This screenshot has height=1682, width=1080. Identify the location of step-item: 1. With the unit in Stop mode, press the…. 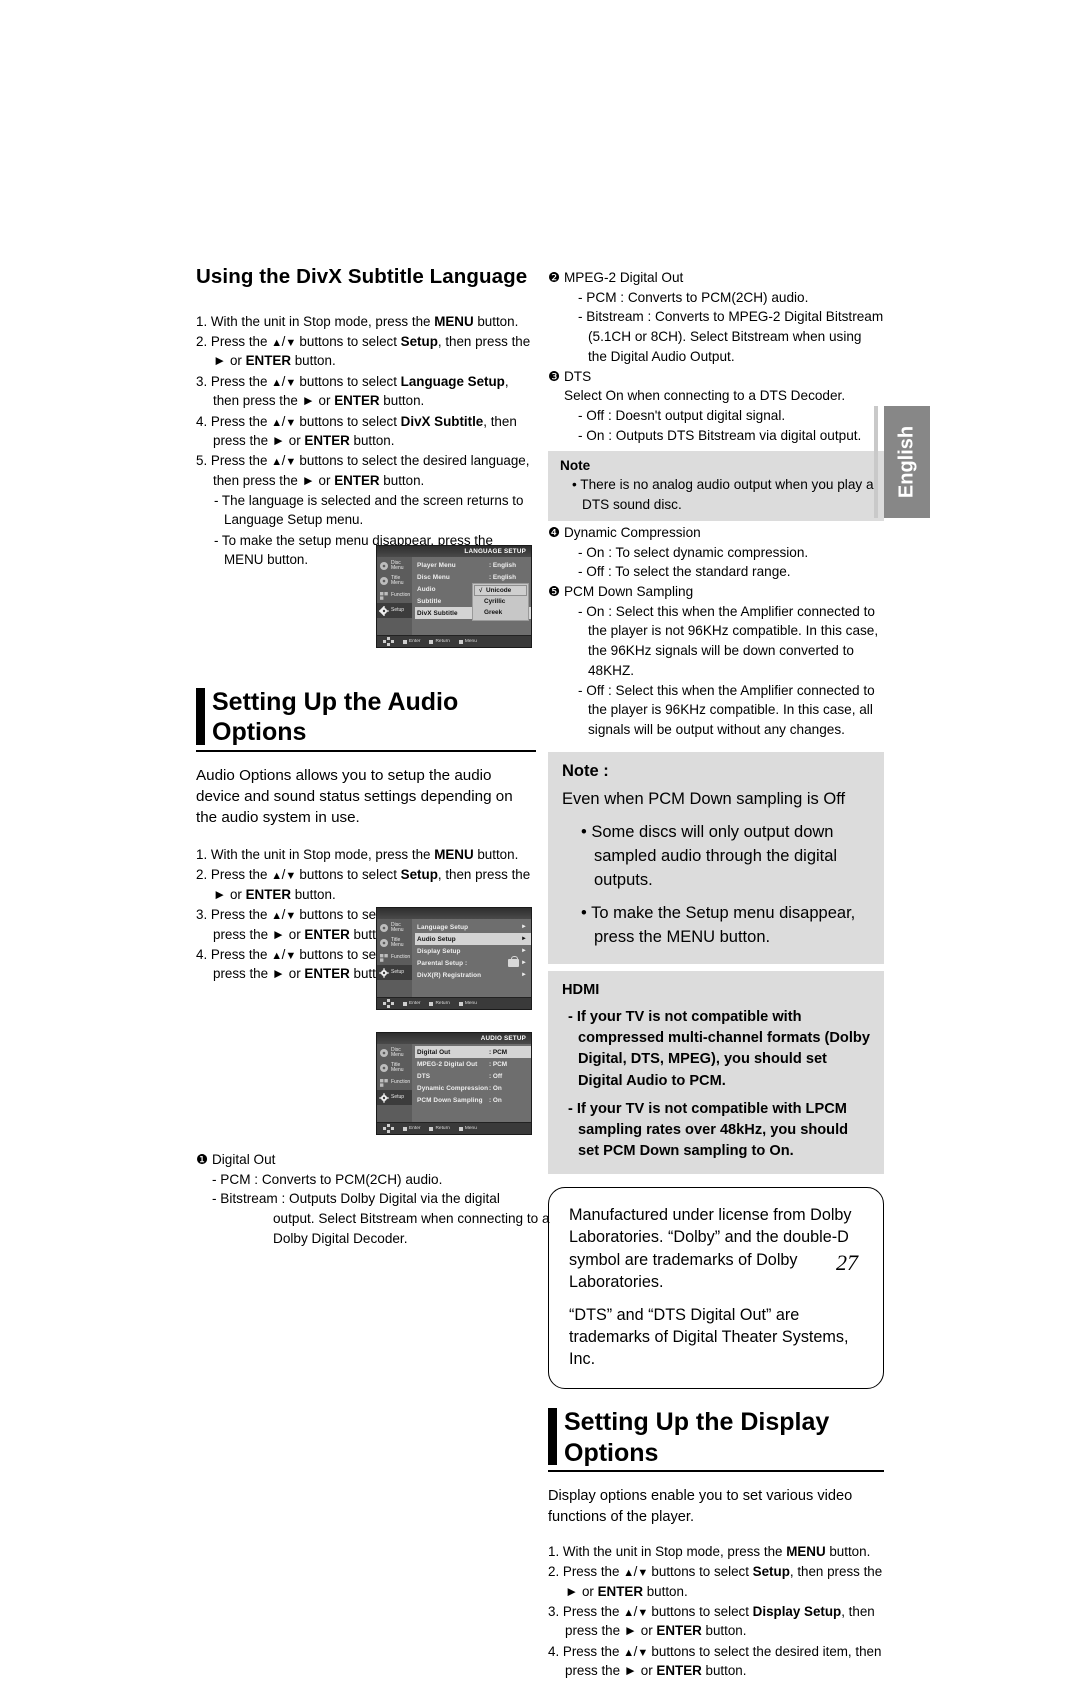
(709, 1551).